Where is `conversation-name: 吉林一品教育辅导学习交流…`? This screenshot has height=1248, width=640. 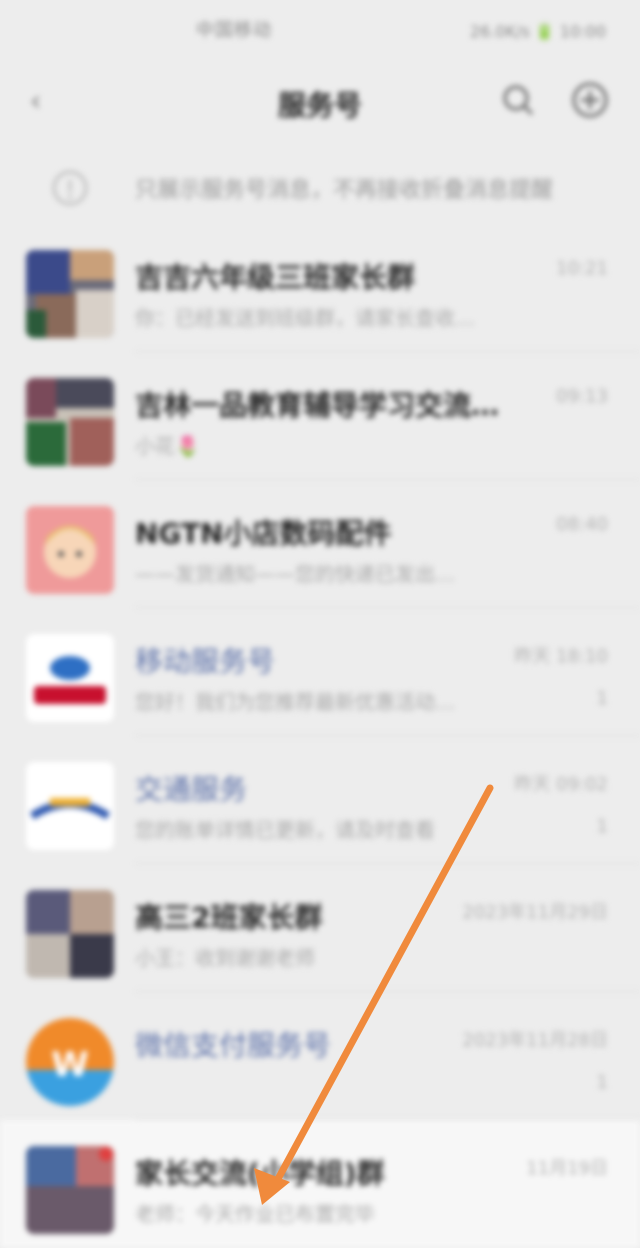 conversation-name: 吉林一品教育辅导学习交流… is located at coordinates (317, 405).